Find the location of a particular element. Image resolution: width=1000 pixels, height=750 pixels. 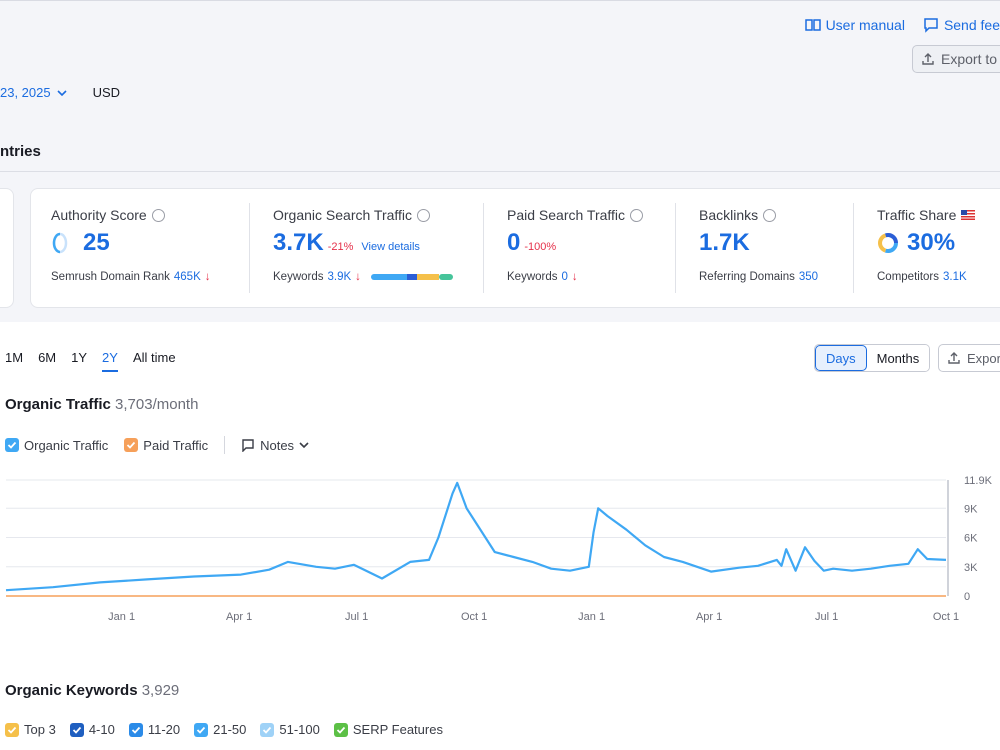

organic-keywords-heading-title: Organic Keywords is located at coordinates (71, 690).